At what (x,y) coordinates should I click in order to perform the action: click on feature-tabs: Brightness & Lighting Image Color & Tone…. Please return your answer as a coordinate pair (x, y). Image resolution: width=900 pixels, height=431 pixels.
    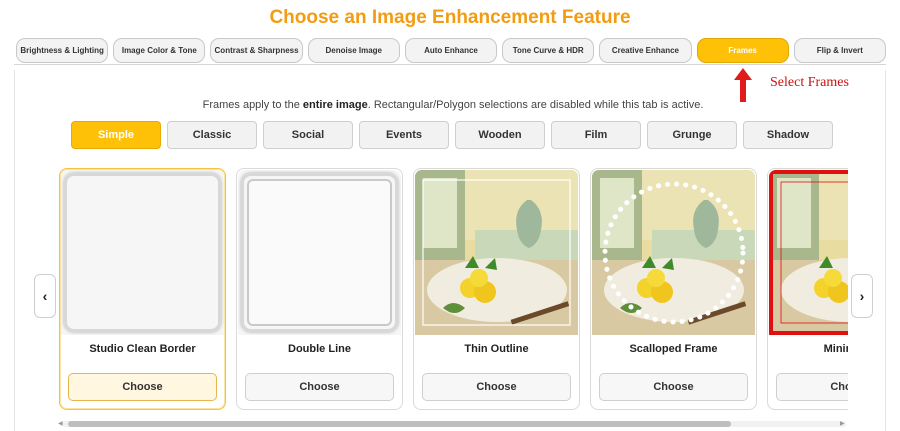
    Looking at the image, I should click on (451, 50).